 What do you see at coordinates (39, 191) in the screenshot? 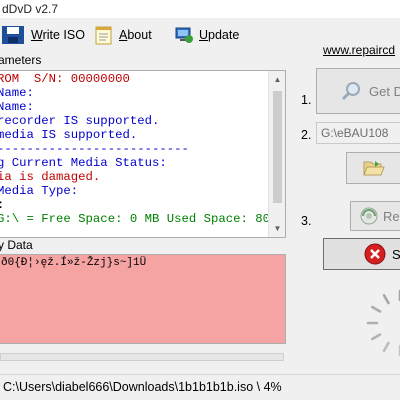
I see `log-line: Media Type:` at bounding box center [39, 191].